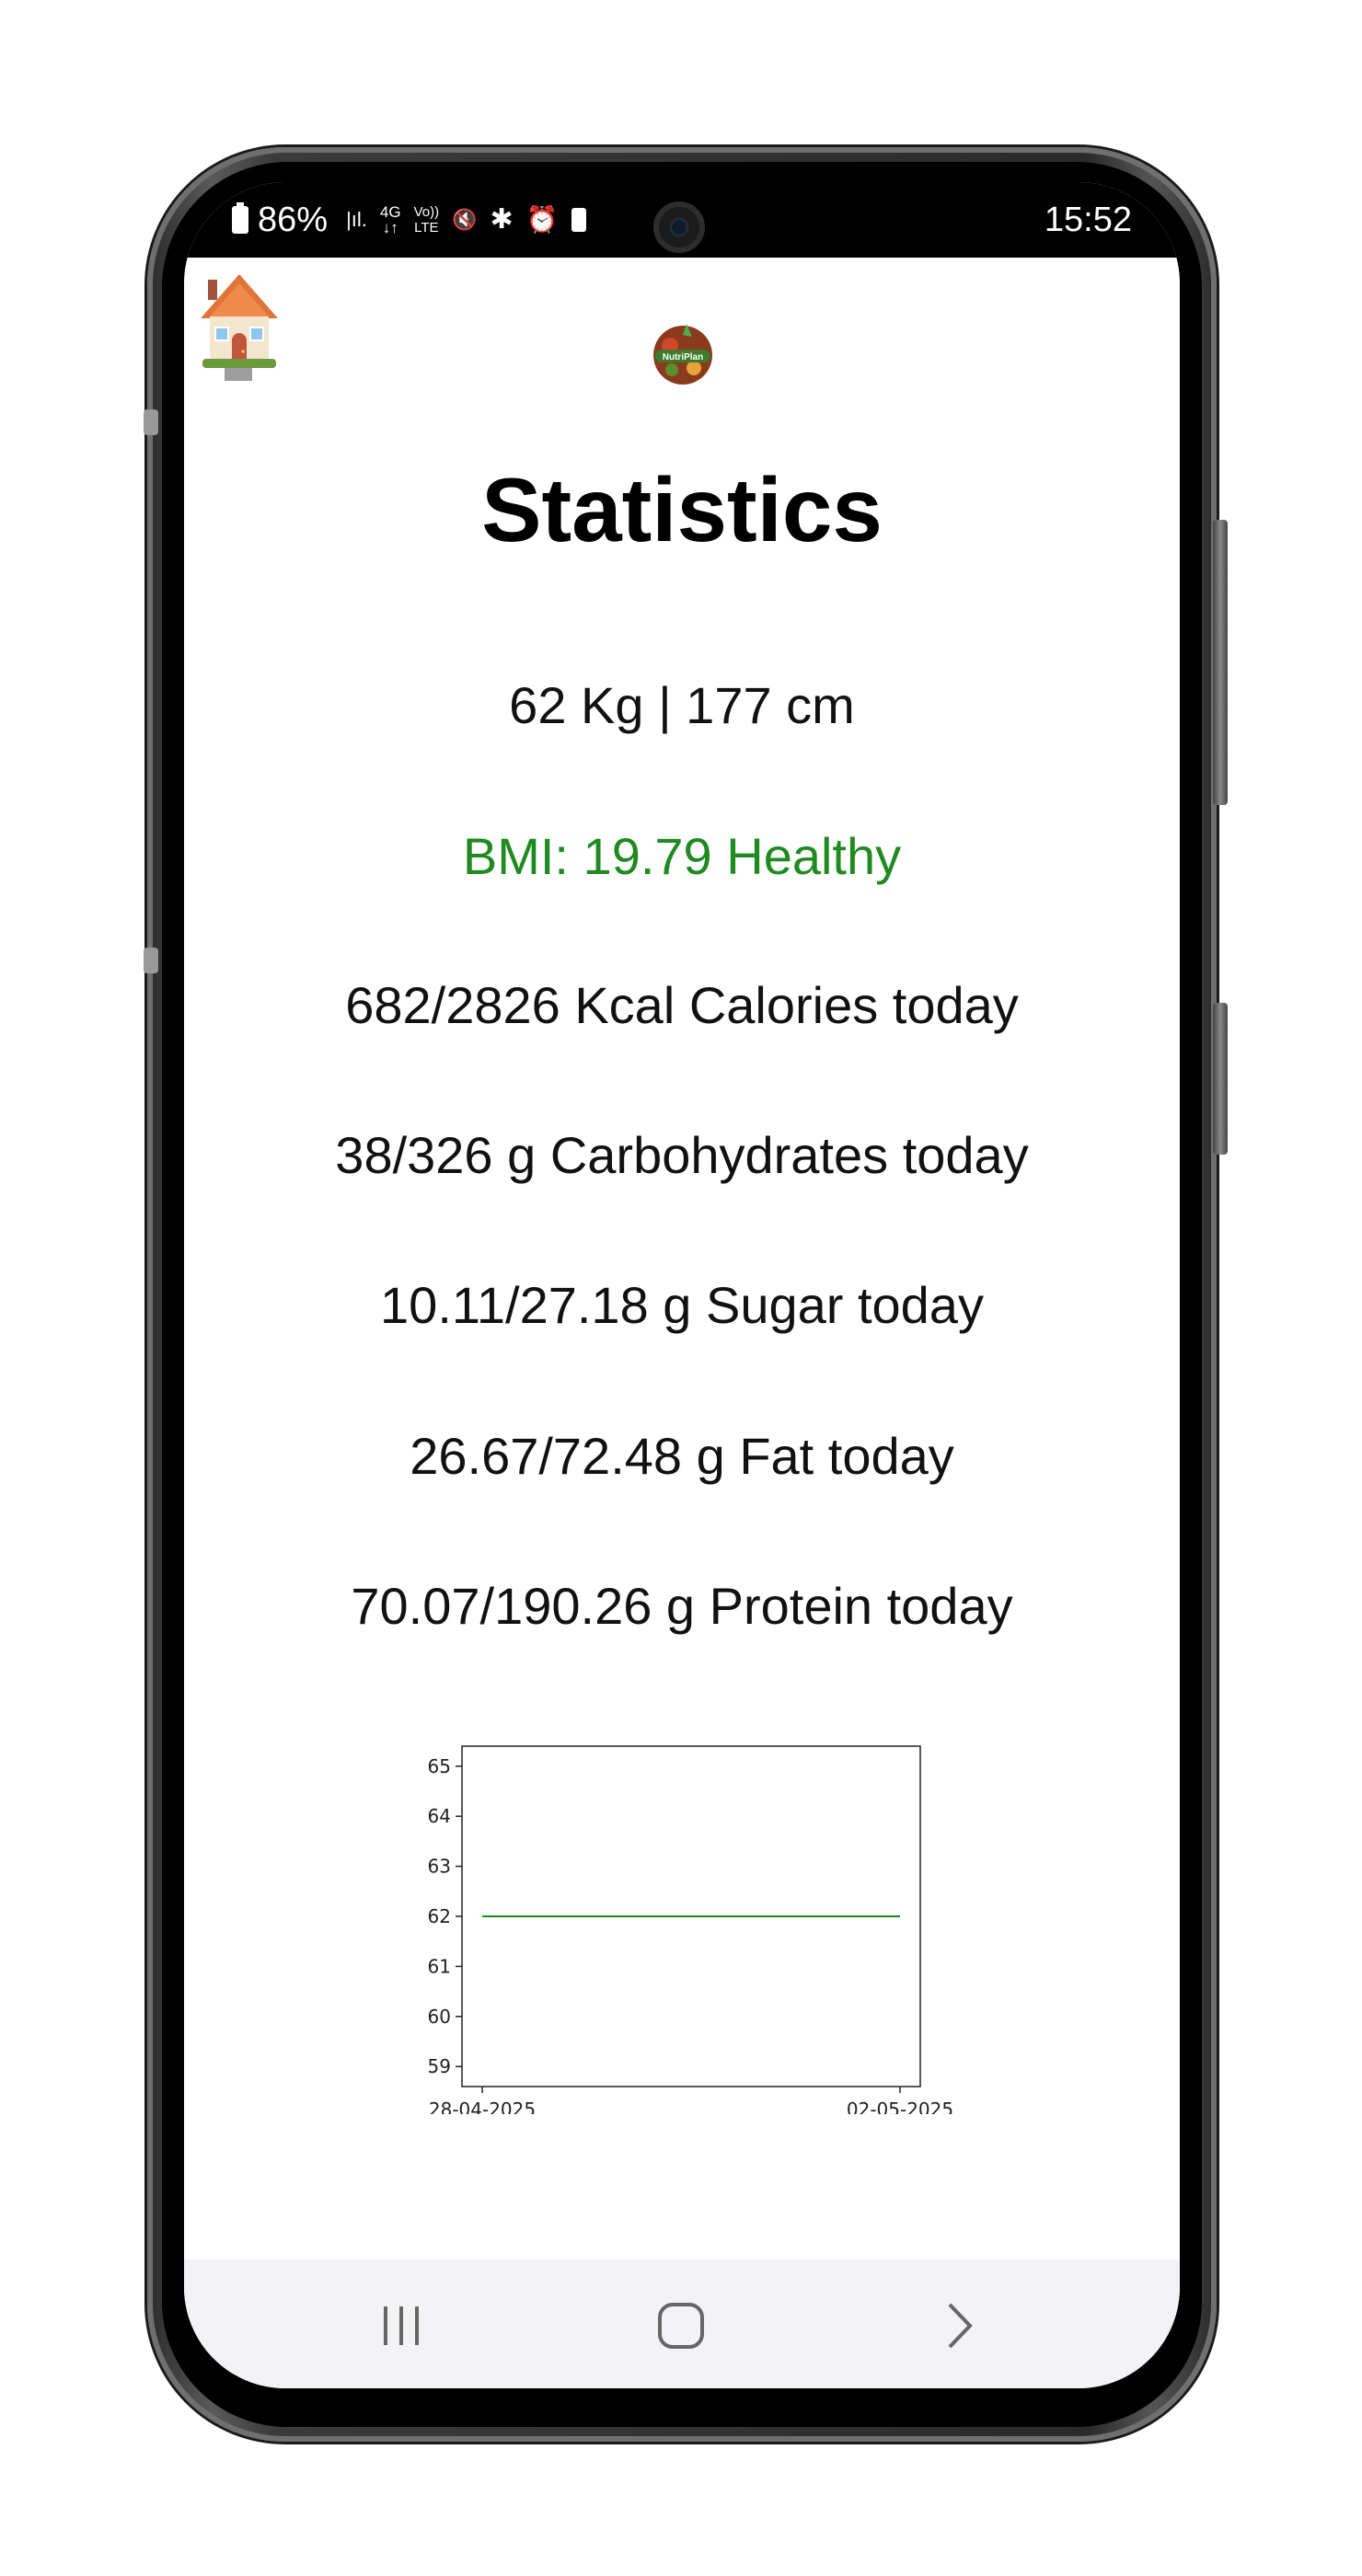  Describe the element at coordinates (502, 219) in the screenshot. I see `bluetooth-icon: ✱` at that location.